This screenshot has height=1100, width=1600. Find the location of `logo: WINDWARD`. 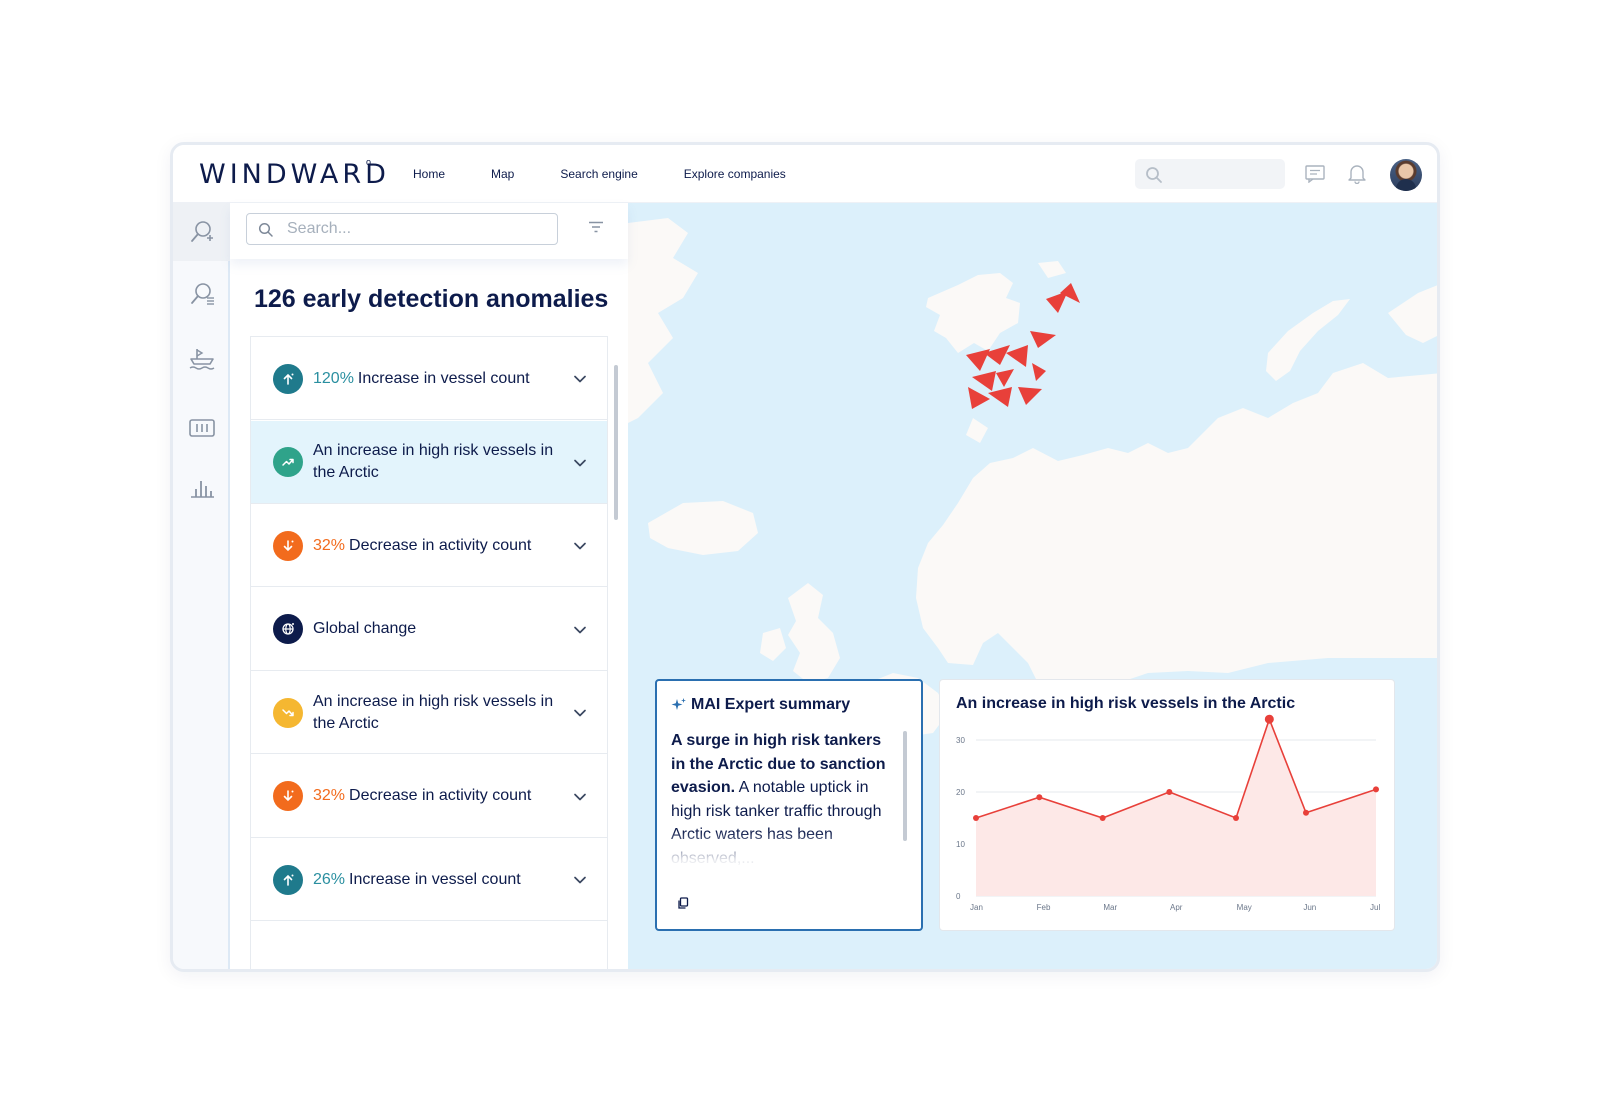

logo: WINDWARD is located at coordinates (294, 174).